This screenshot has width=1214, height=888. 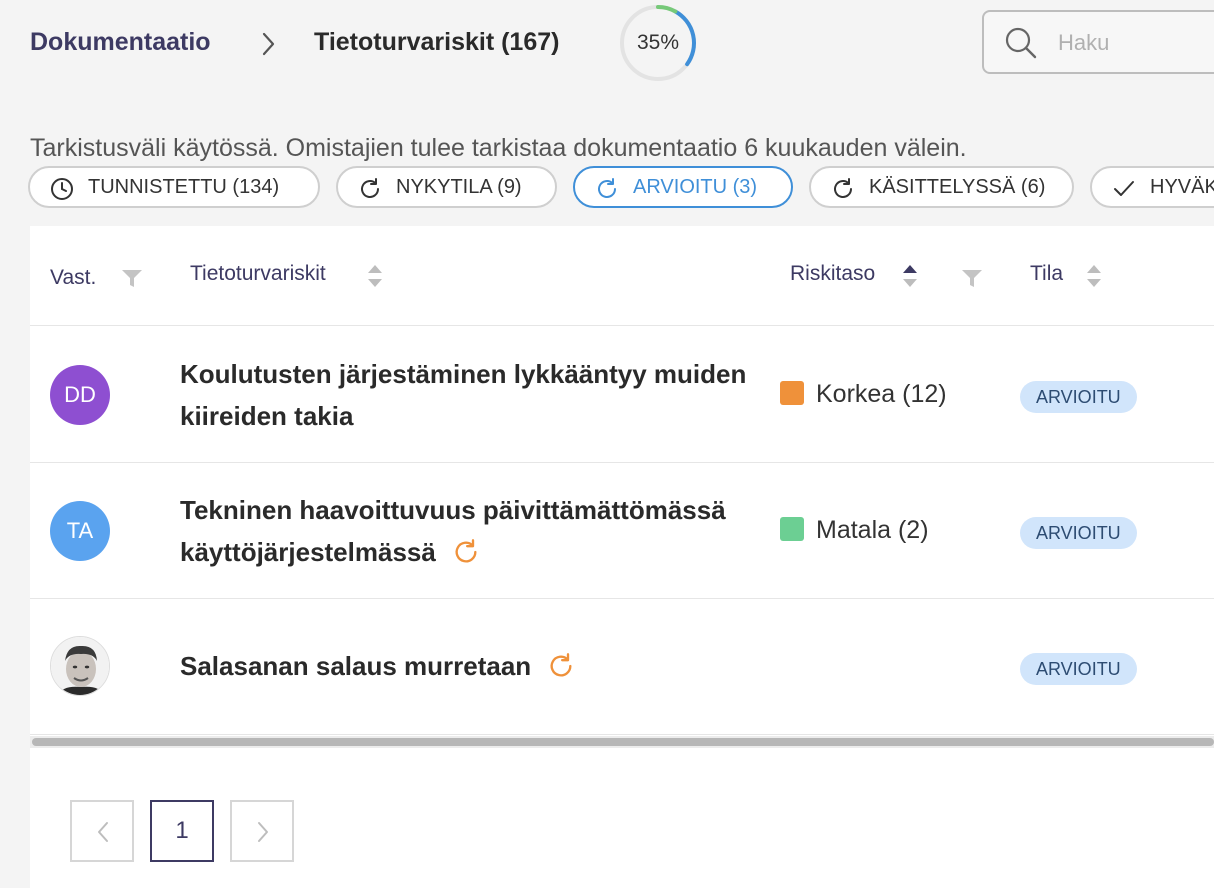 What do you see at coordinates (80, 531) in the screenshot?
I see `avatar: TA` at bounding box center [80, 531].